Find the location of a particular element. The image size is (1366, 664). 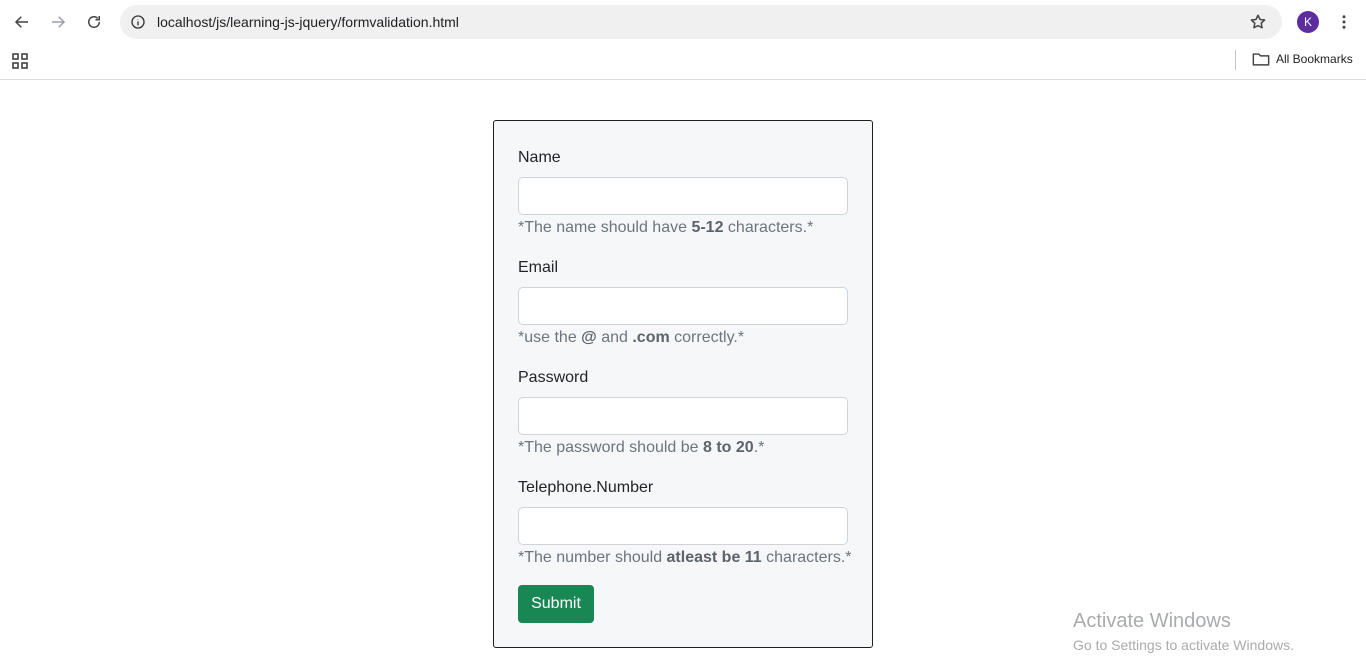

folder-icon is located at coordinates (1261, 59).